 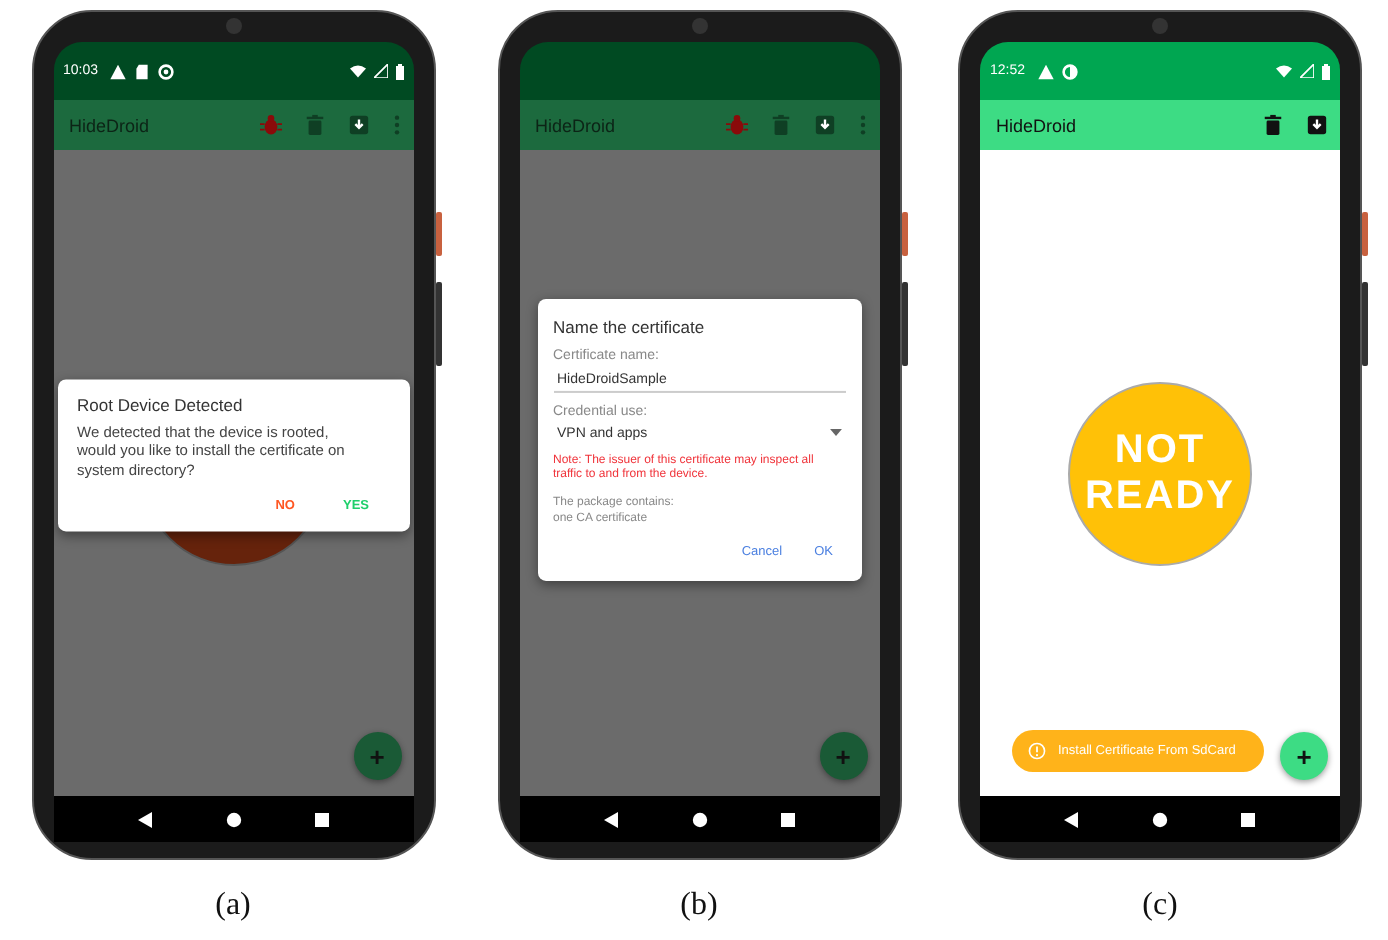 I want to click on half-circle-icon, so click(x=1069, y=71).